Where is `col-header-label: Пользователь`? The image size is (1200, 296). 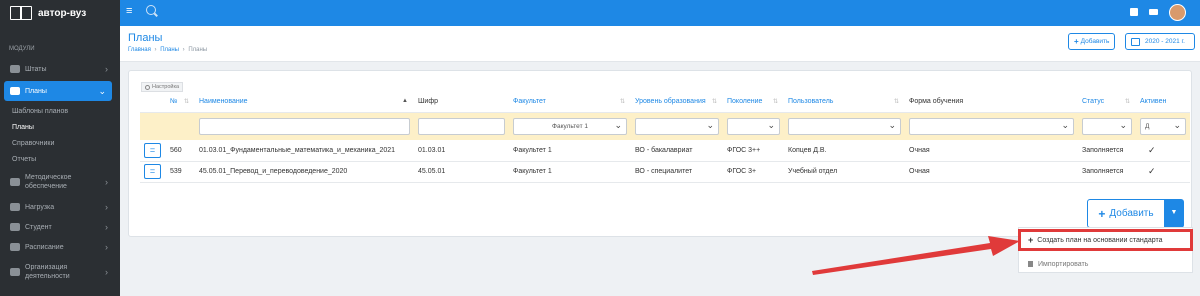 col-header-label: Пользователь is located at coordinates (811, 102).